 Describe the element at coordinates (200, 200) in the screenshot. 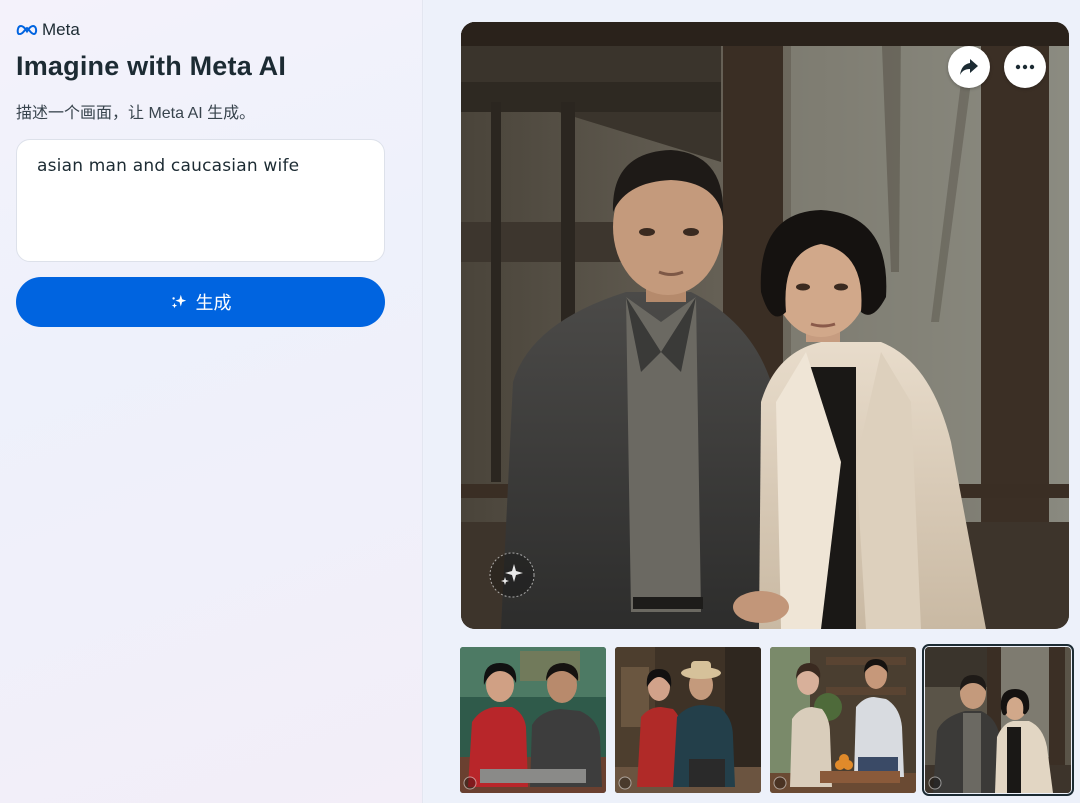

I see `prompt-input: asian man and caucasian wife` at that location.